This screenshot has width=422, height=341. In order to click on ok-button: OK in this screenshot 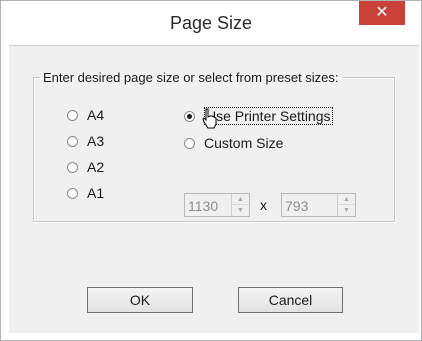, I will do `click(140, 300)`.